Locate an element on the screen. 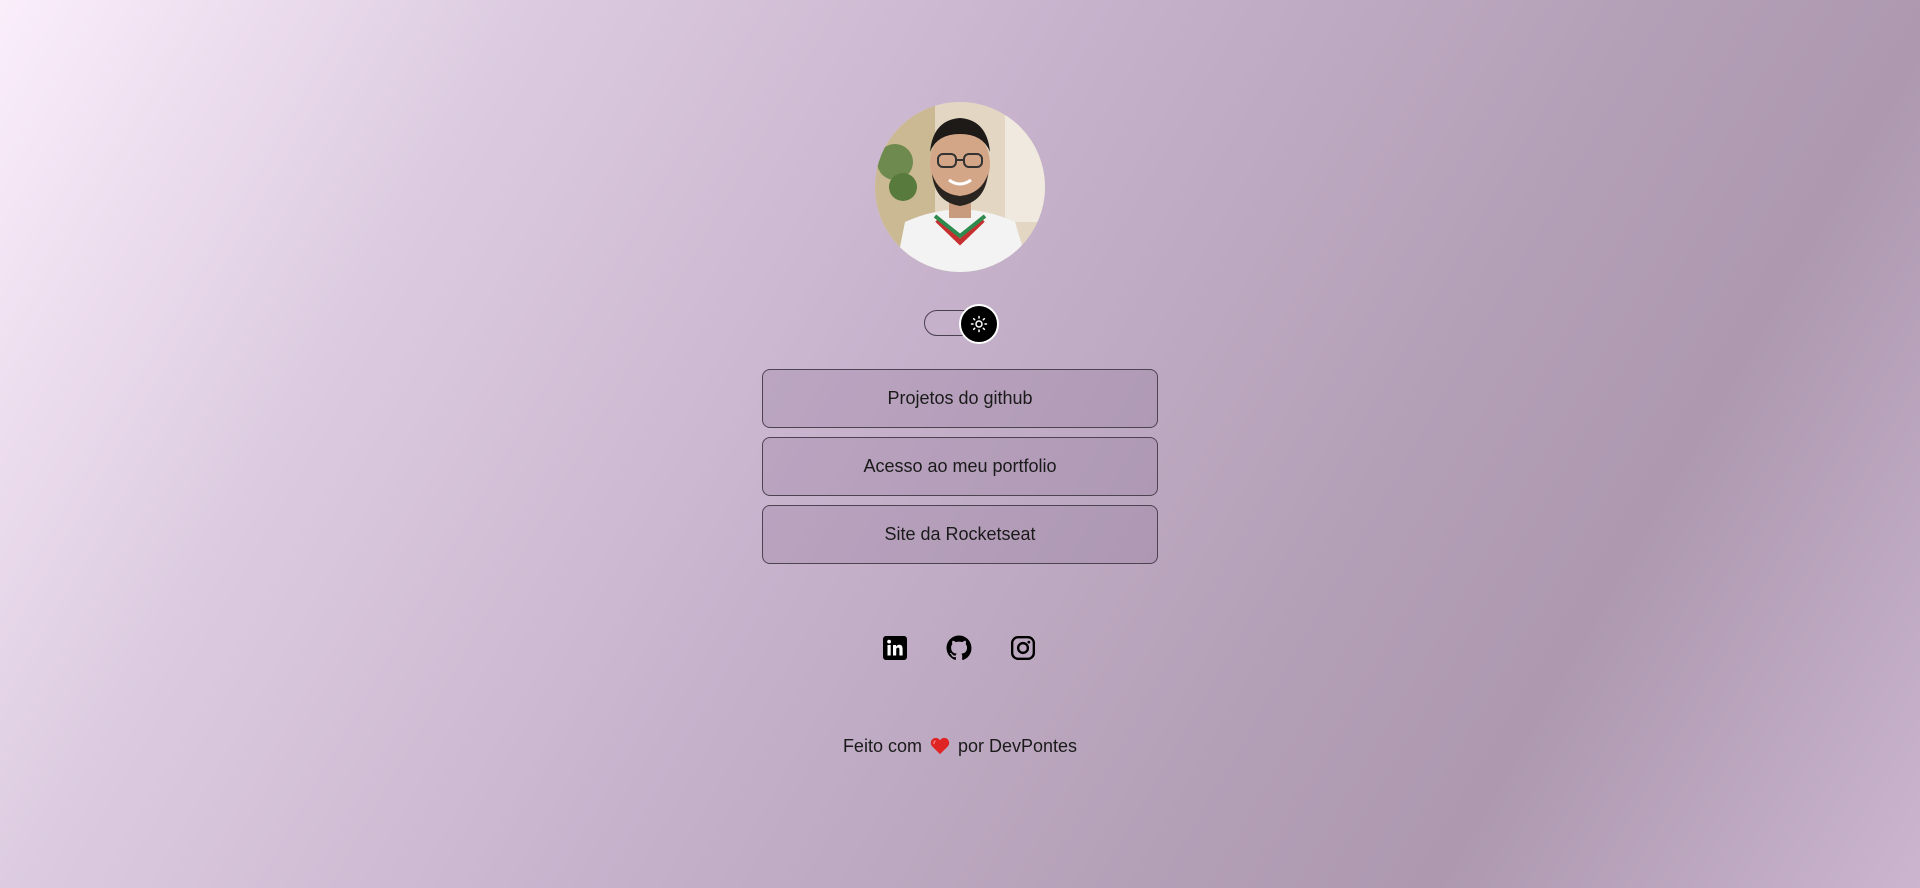  linkedin-icon is located at coordinates (895, 648).